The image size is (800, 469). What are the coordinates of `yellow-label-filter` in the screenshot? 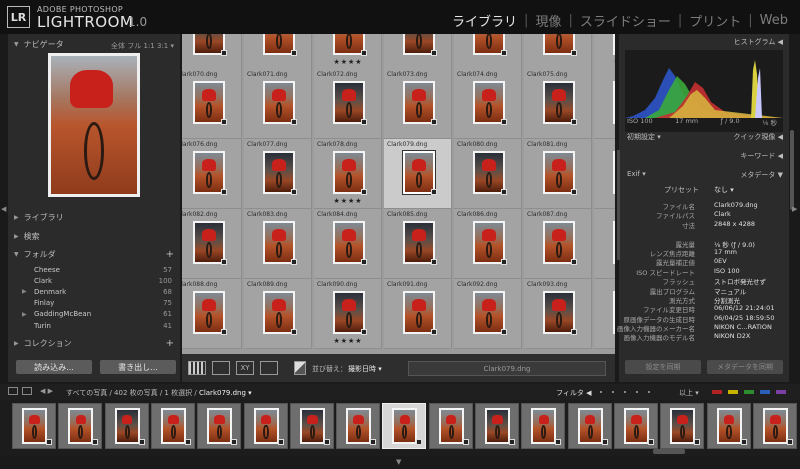 It's located at (733, 392).